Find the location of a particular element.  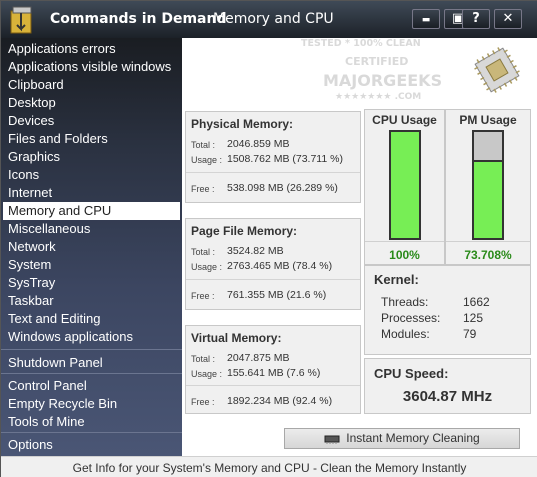

sidebar-item-devices: Devices is located at coordinates (91, 121).